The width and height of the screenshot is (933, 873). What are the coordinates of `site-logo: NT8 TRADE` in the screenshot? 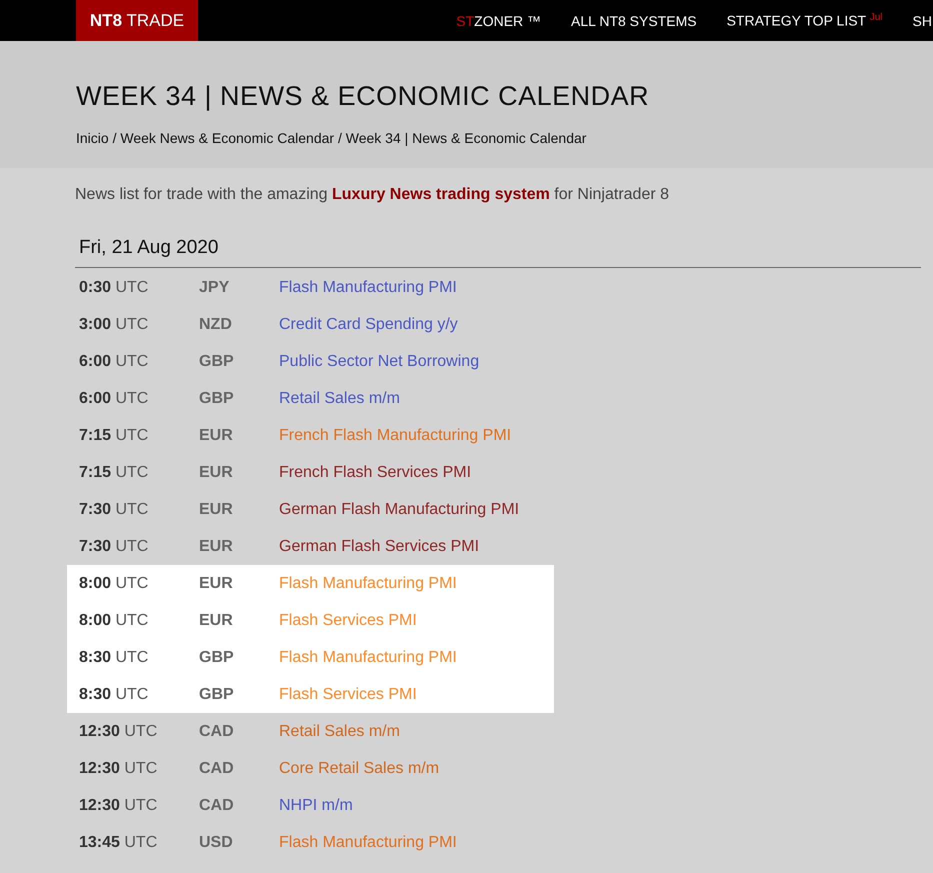 It's located at (137, 20).